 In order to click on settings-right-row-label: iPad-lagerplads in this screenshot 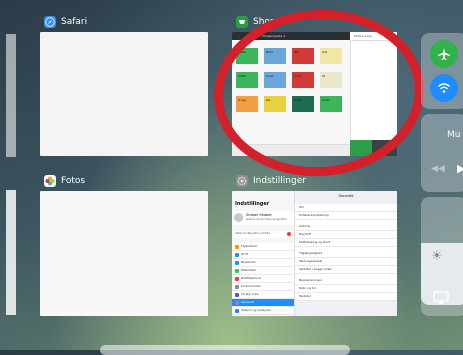, I will do `click(311, 261)`.